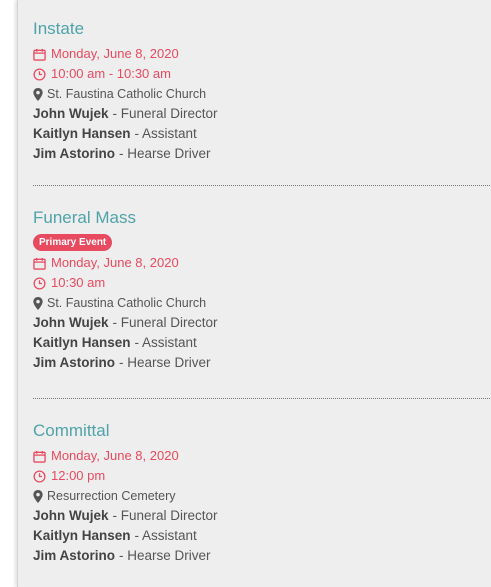 The height and width of the screenshot is (587, 491). I want to click on event-title: Instate, so click(59, 28).